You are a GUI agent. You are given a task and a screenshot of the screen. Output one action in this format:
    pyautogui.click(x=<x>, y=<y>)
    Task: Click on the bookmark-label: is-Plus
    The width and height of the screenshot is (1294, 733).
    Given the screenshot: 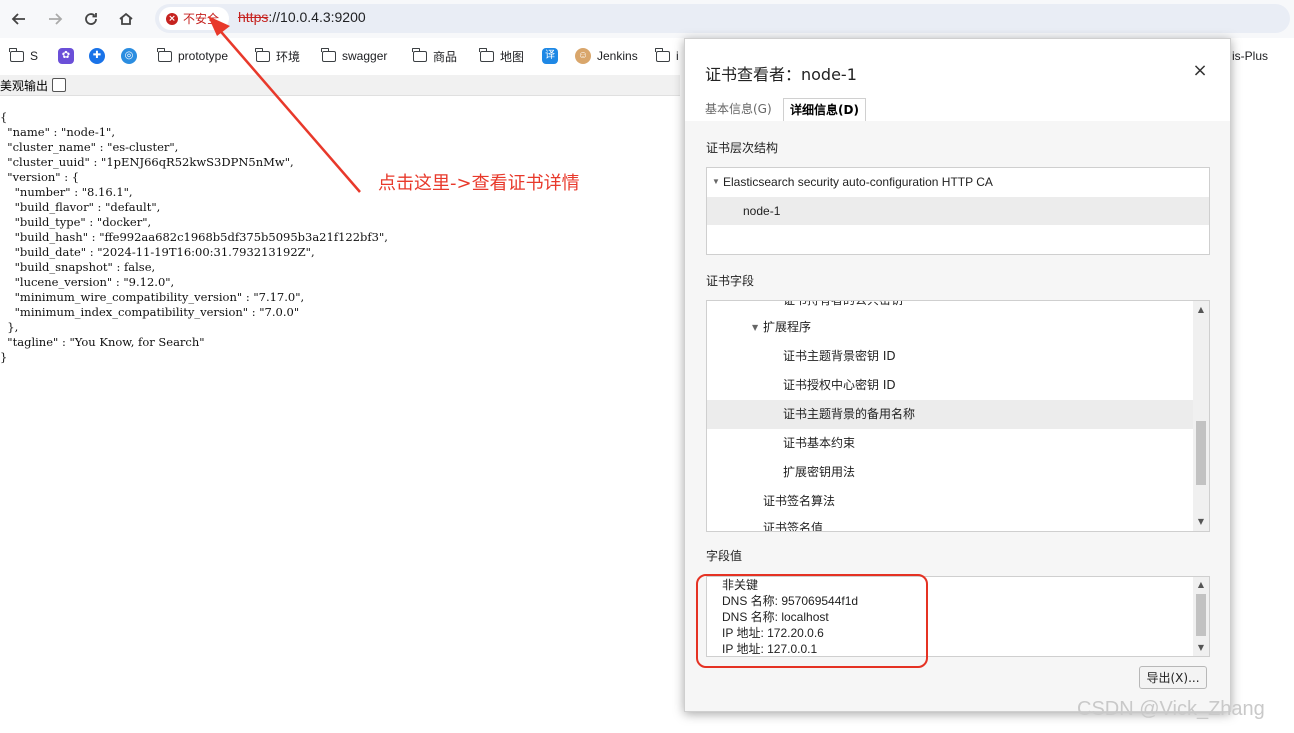 What is the action you would take?
    pyautogui.click(x=1250, y=56)
    